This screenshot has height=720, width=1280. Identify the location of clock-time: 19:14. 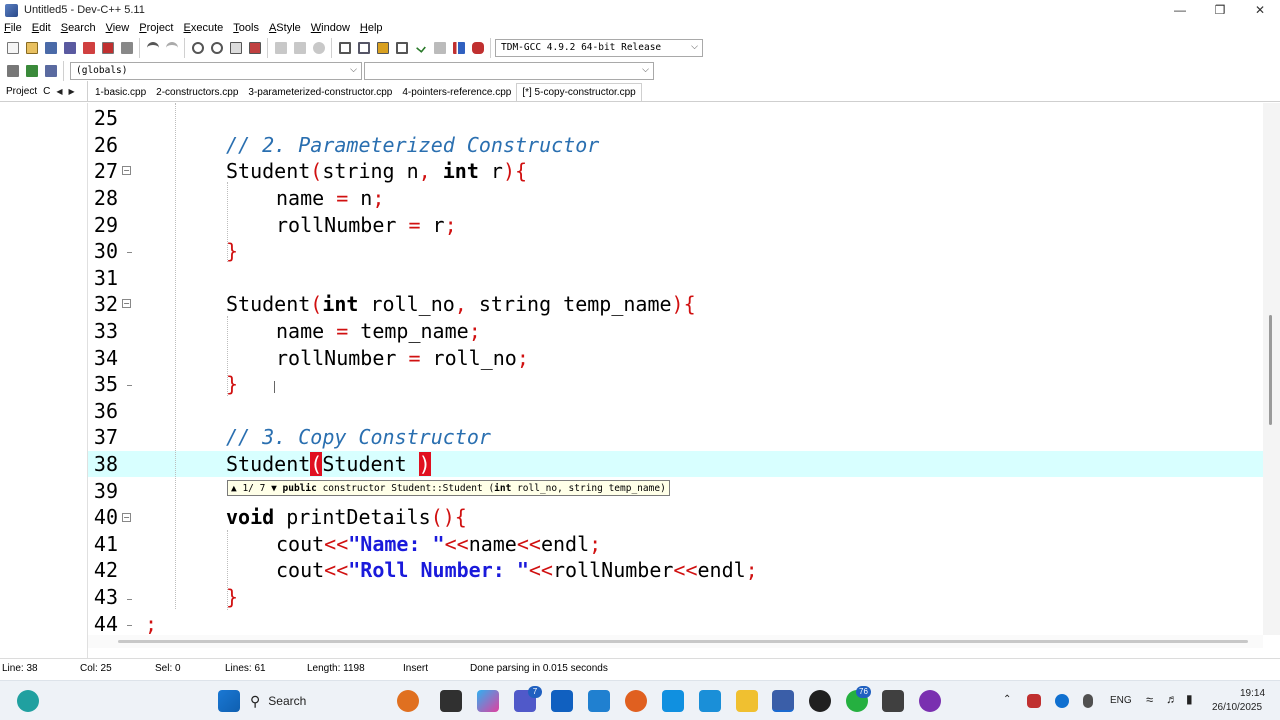
(1252, 693).